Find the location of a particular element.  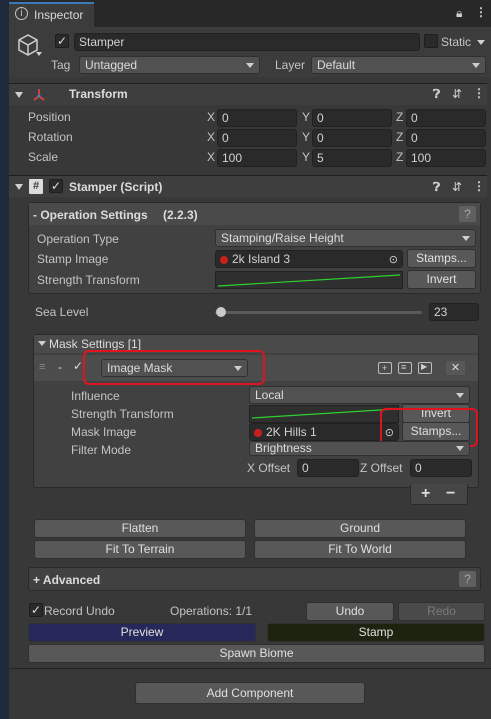

scale-label: Scale is located at coordinates (43, 157).